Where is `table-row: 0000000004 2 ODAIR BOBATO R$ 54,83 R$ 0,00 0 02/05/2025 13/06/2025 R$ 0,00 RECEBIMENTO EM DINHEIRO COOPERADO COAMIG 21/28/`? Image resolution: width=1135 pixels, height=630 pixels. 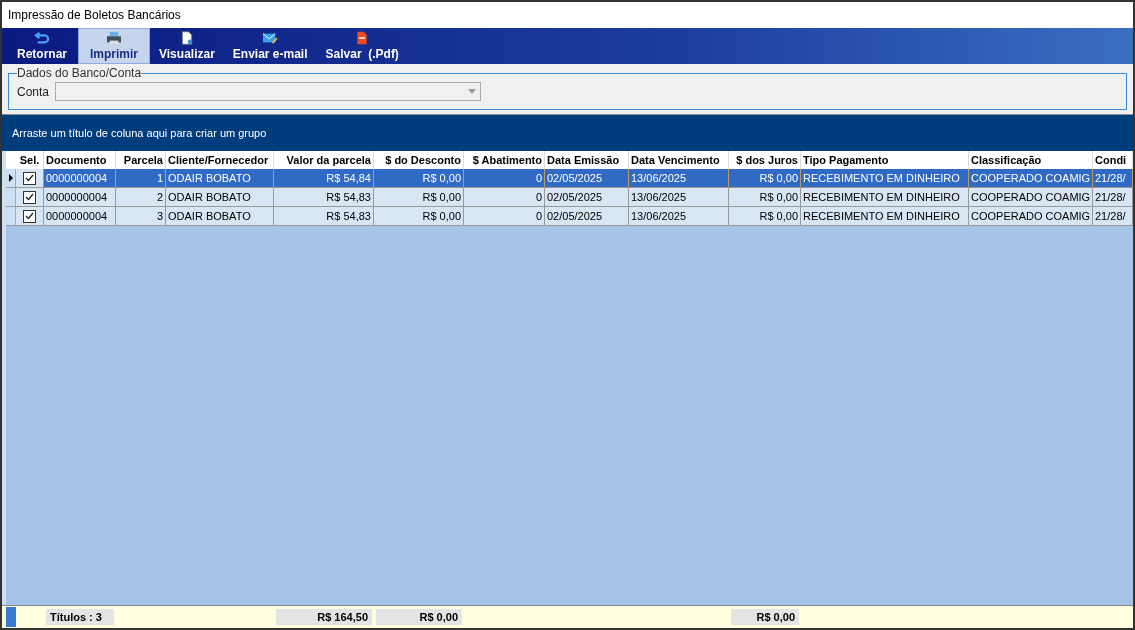 table-row: 0000000004 2 ODAIR BOBATO R$ 54,83 R$ 0,00 0 02/05/2025 13/06/2025 R$ 0,00 RECEBIMENTO EM DINHEIRO COOPERADO COAMIG 21/28/ is located at coordinates (569, 197).